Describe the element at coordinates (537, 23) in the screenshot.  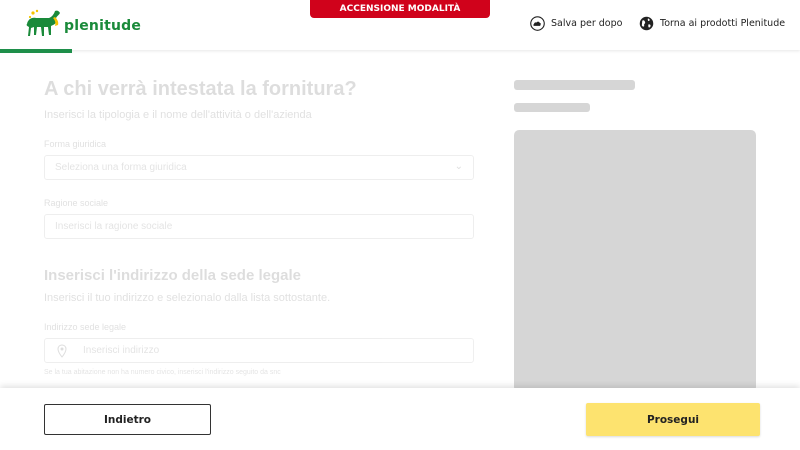
I see `cloud-save-icon` at that location.